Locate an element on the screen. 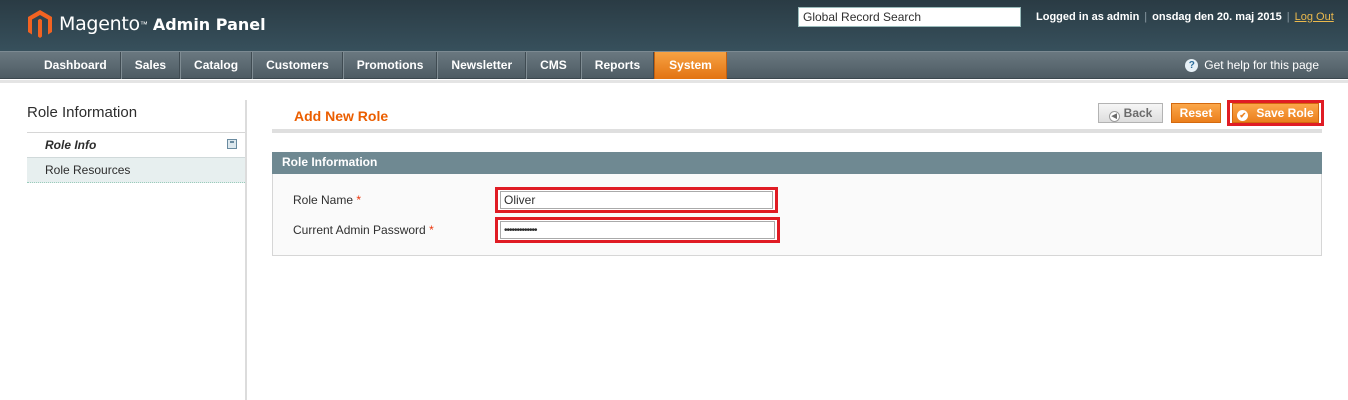 The image size is (1348, 400). page-title: Add New Role is located at coordinates (341, 116).